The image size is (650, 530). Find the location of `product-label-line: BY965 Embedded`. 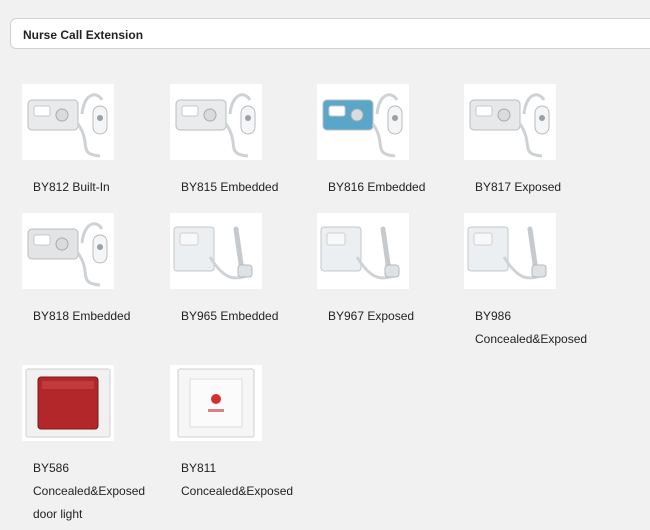

product-label-line: BY965 Embedded is located at coordinates (230, 316).